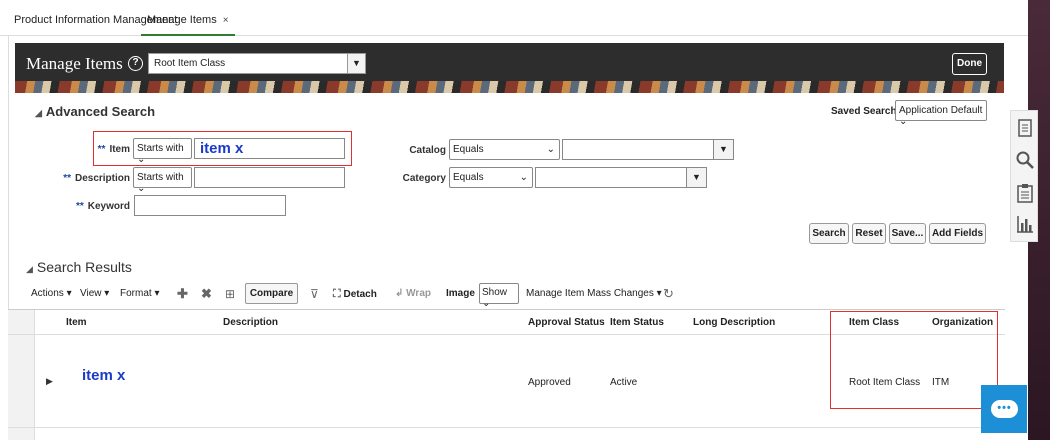  I want to click on row-divider, so click(506, 427).